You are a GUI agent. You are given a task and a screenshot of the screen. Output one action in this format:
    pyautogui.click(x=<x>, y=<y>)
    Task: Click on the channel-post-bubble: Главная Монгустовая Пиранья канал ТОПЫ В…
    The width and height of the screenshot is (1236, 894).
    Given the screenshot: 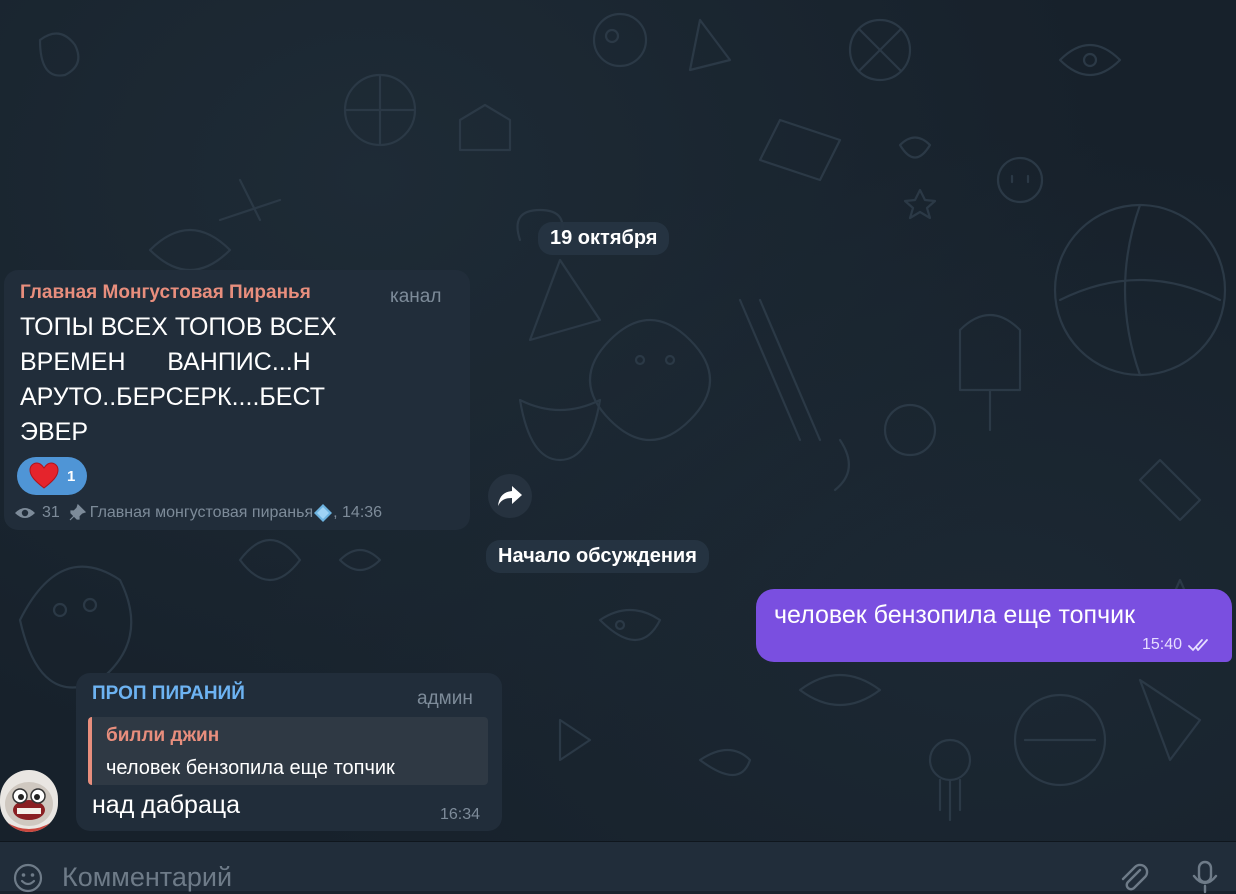 What is the action you would take?
    pyautogui.click(x=237, y=400)
    